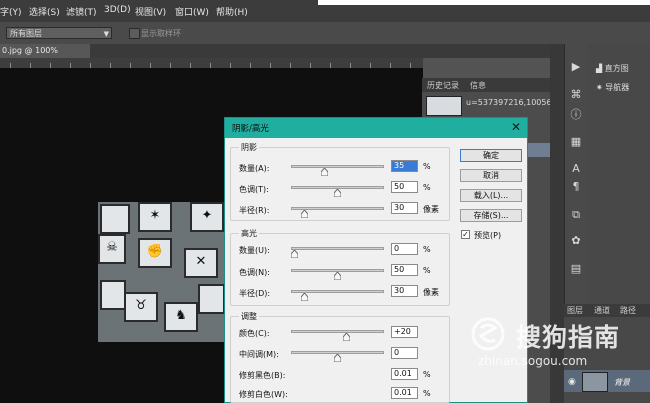 This screenshot has width=650, height=403. Describe the element at coordinates (404, 291) in the screenshot. I see `highlights-radius-field: 30` at that location.